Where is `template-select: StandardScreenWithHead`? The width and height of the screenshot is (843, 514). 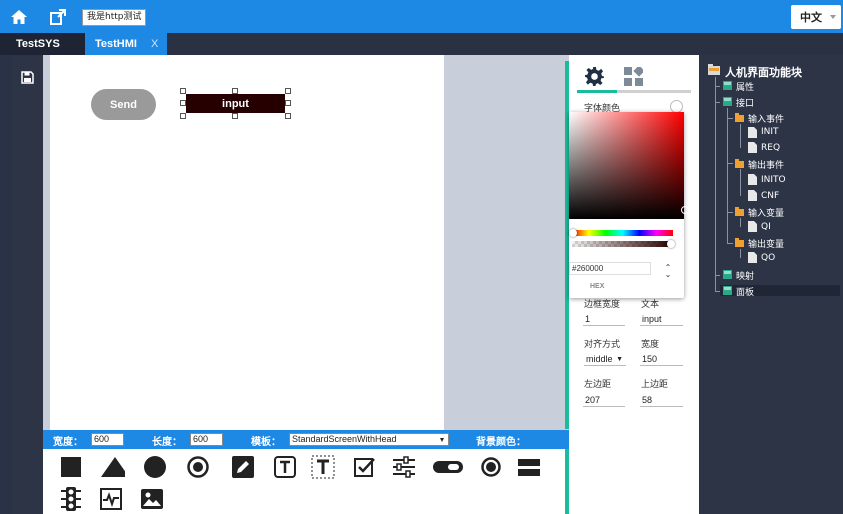
template-select: StandardScreenWithHead is located at coordinates (369, 439).